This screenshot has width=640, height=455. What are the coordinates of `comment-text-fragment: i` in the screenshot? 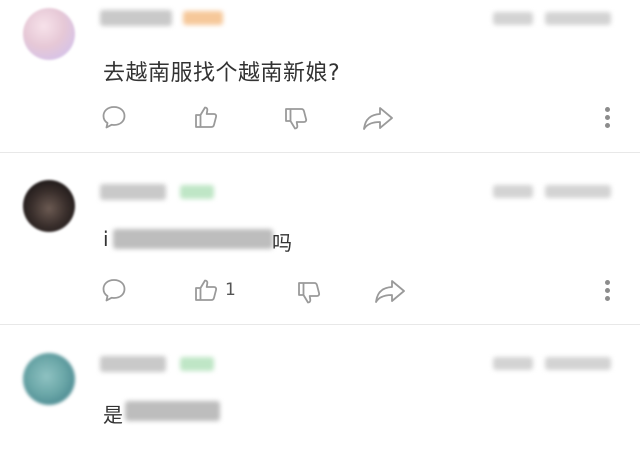 It's located at (106, 239).